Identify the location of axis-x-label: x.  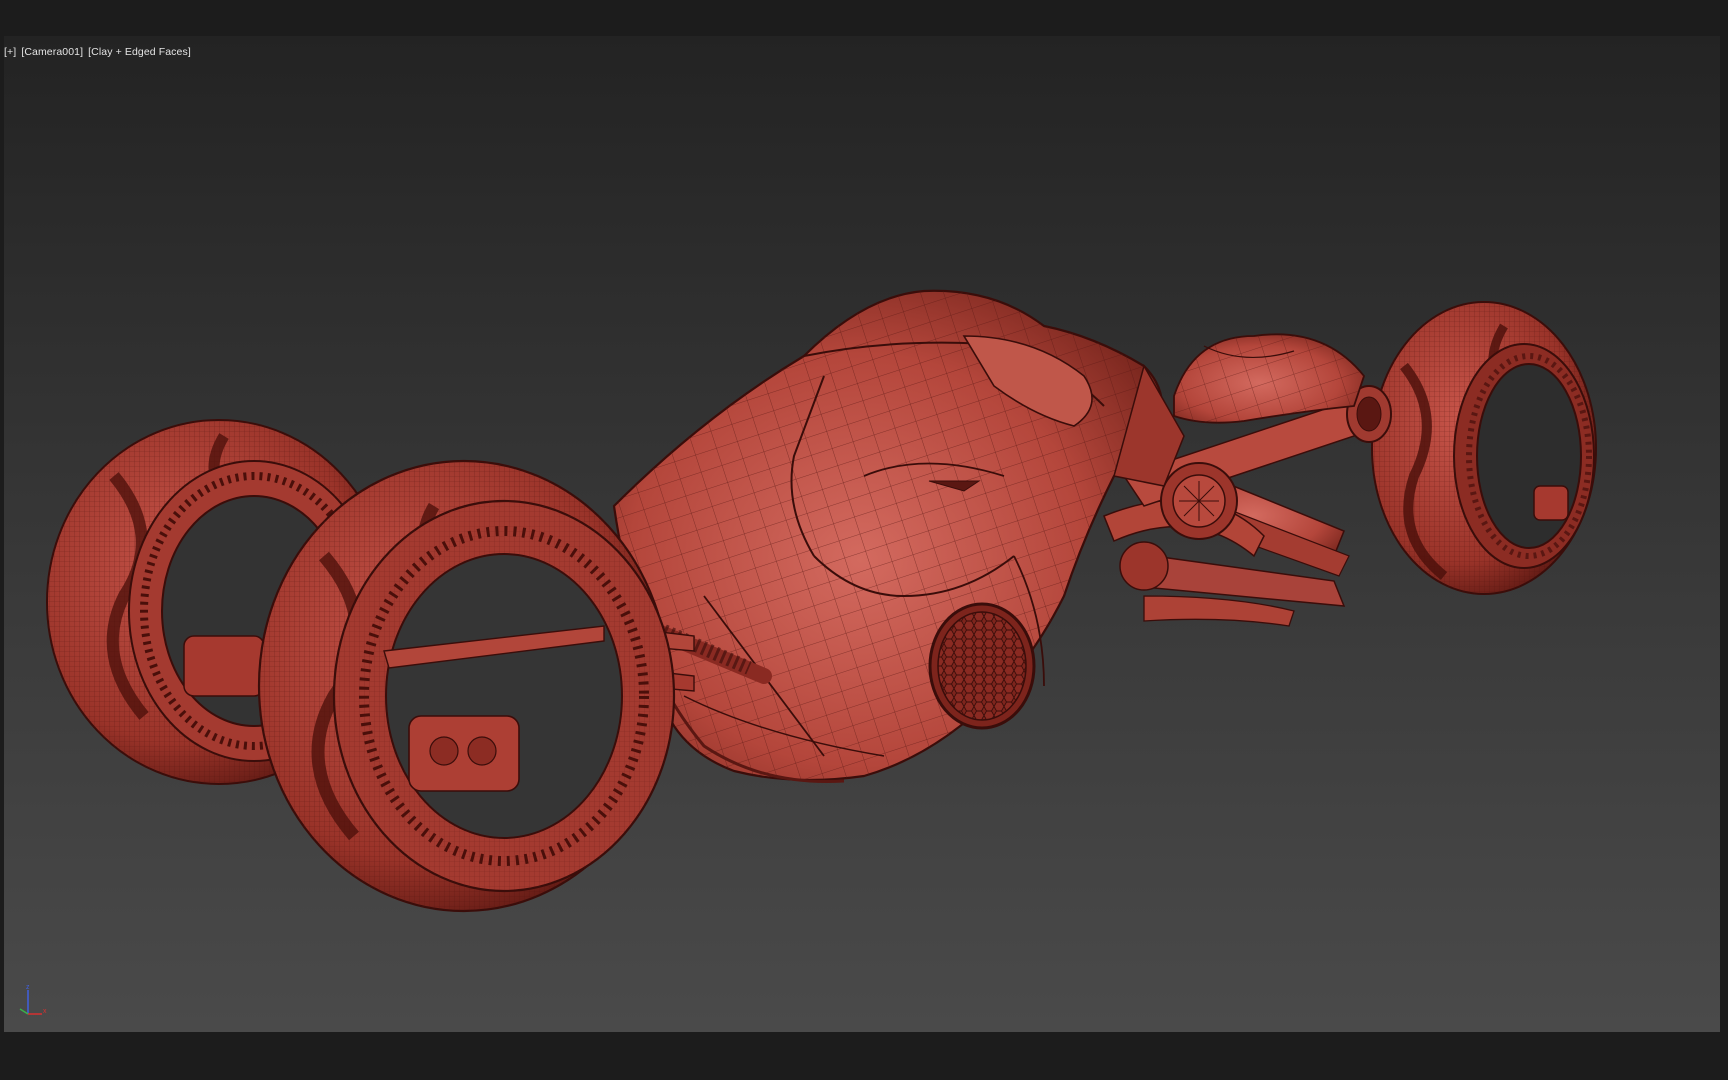
(45, 1011).